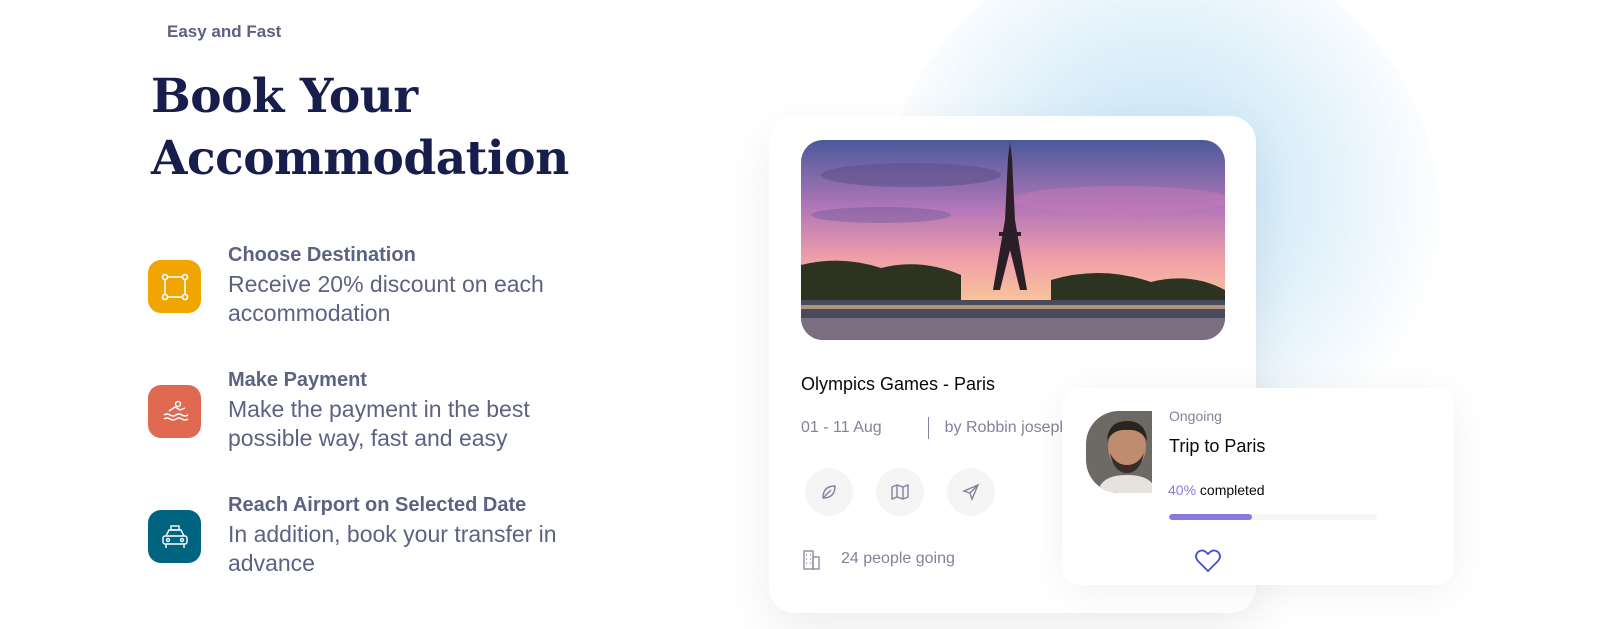  What do you see at coordinates (174, 286) in the screenshot?
I see `selection-square-icon` at bounding box center [174, 286].